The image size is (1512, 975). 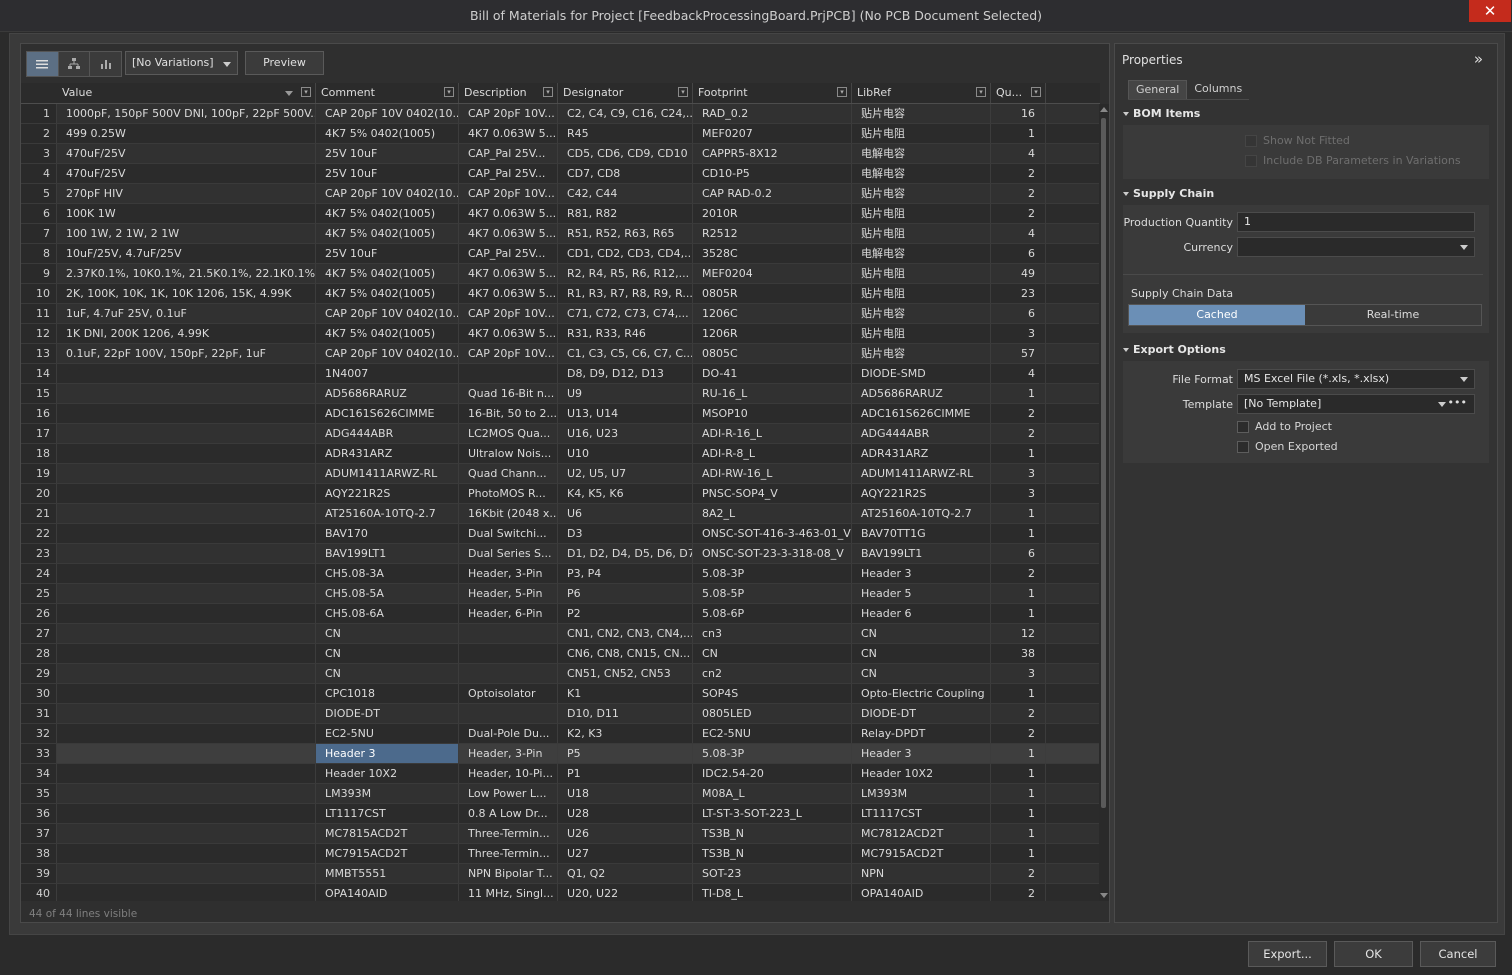 What do you see at coordinates (772, 353) in the screenshot?
I see `cell-footprint: 0805C` at bounding box center [772, 353].